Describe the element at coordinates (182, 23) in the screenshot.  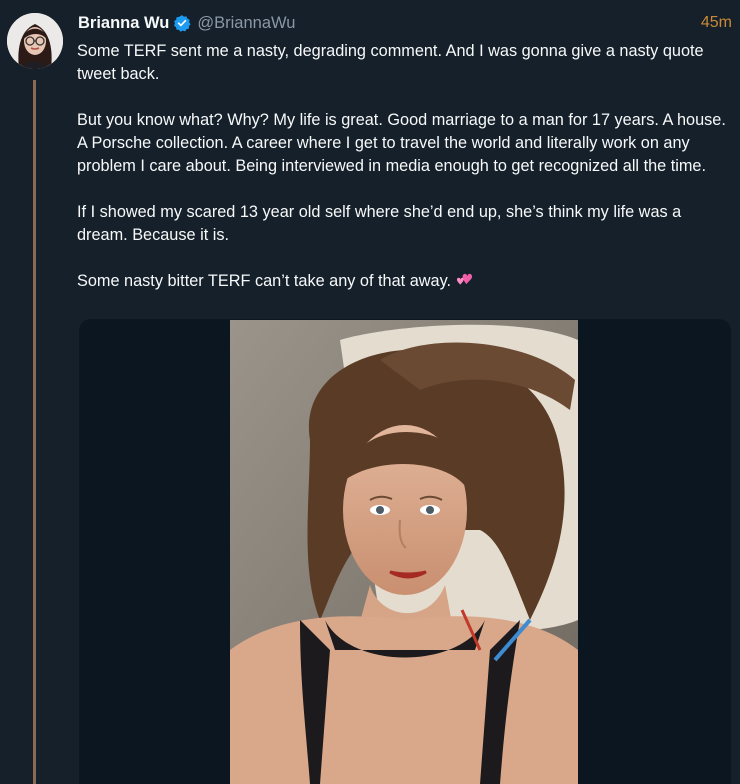
I see `verified-badge-icon` at that location.